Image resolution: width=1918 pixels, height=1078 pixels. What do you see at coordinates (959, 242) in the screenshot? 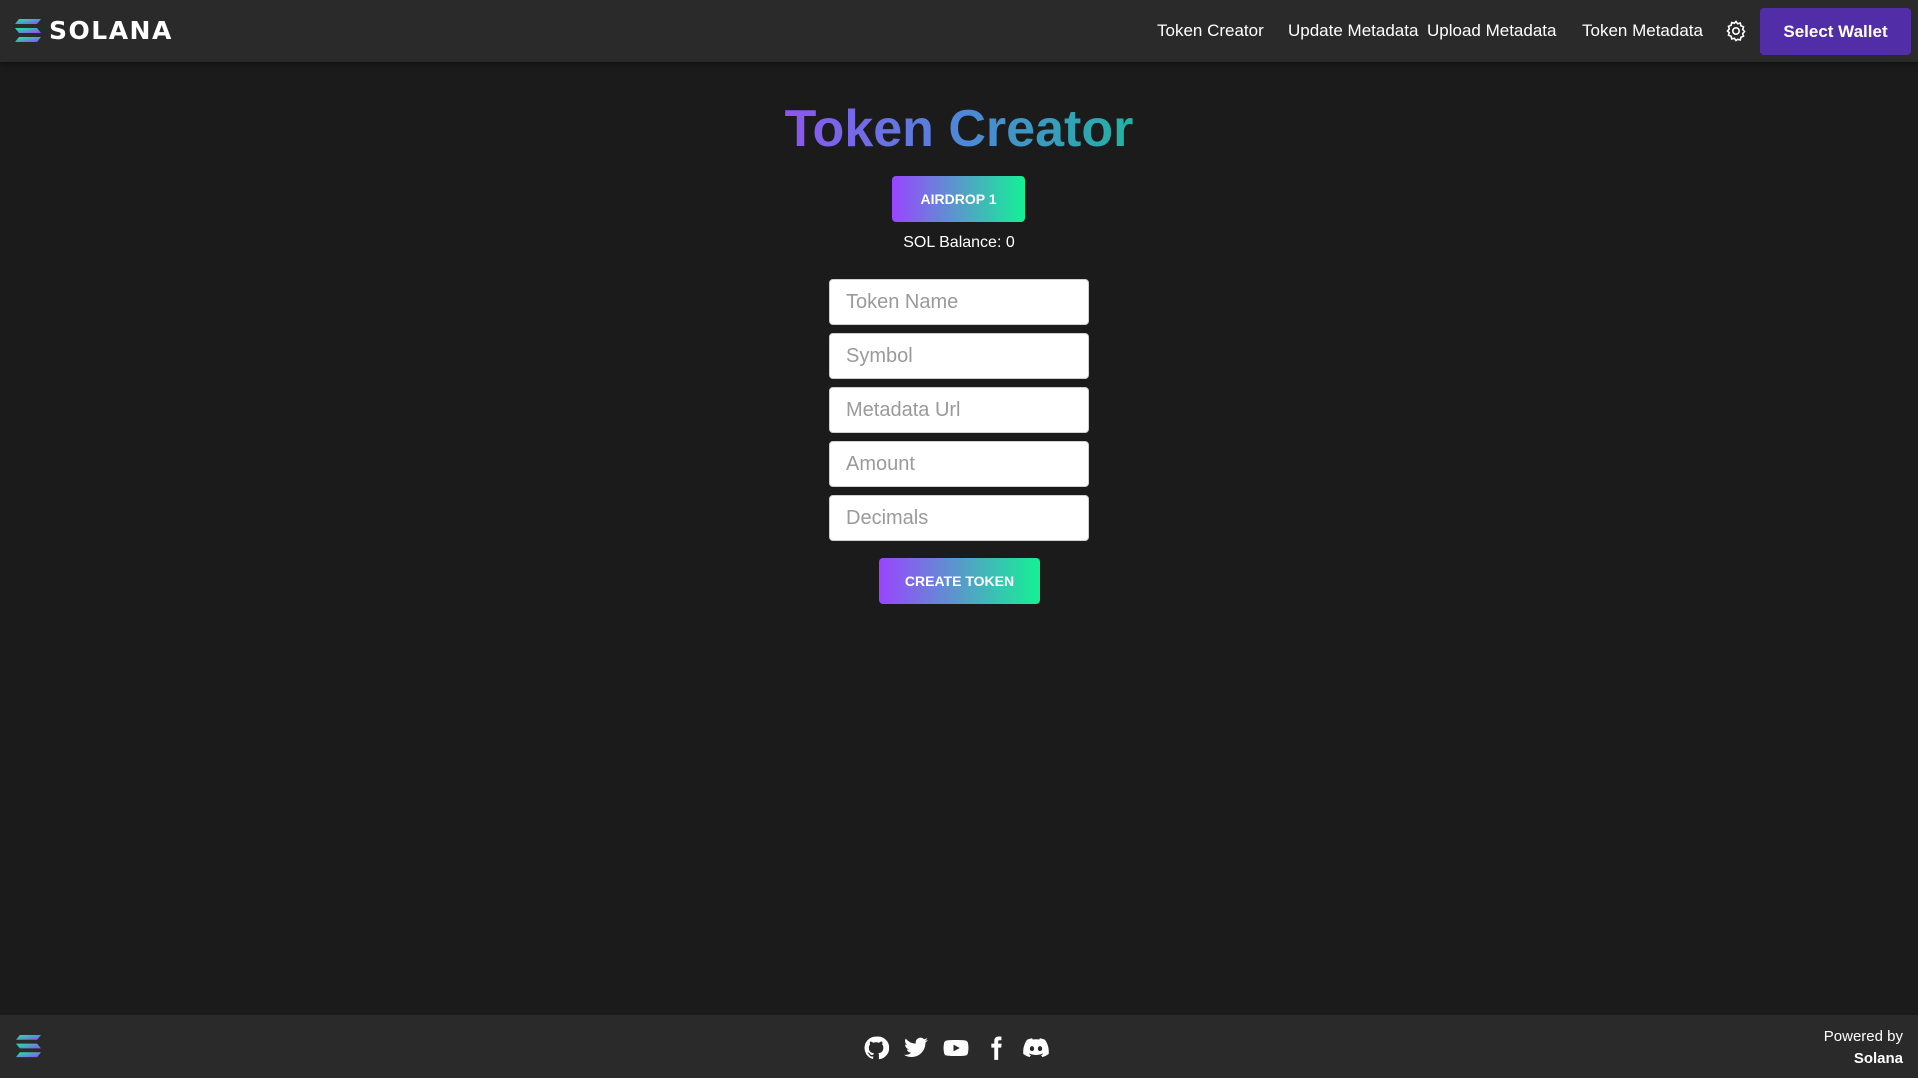
I see `sol-balance: SOL Balance: 0` at bounding box center [959, 242].